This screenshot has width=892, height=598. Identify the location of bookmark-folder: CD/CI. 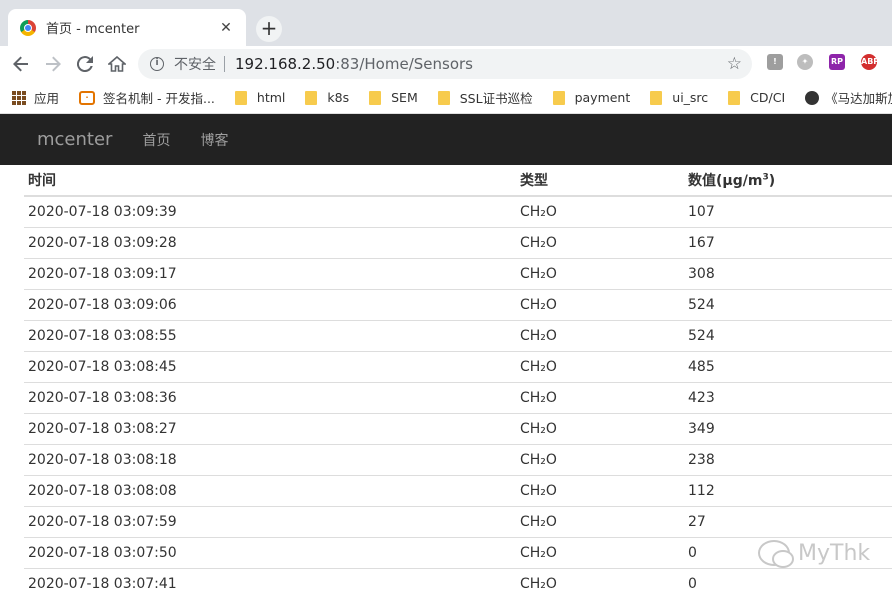
(756, 97).